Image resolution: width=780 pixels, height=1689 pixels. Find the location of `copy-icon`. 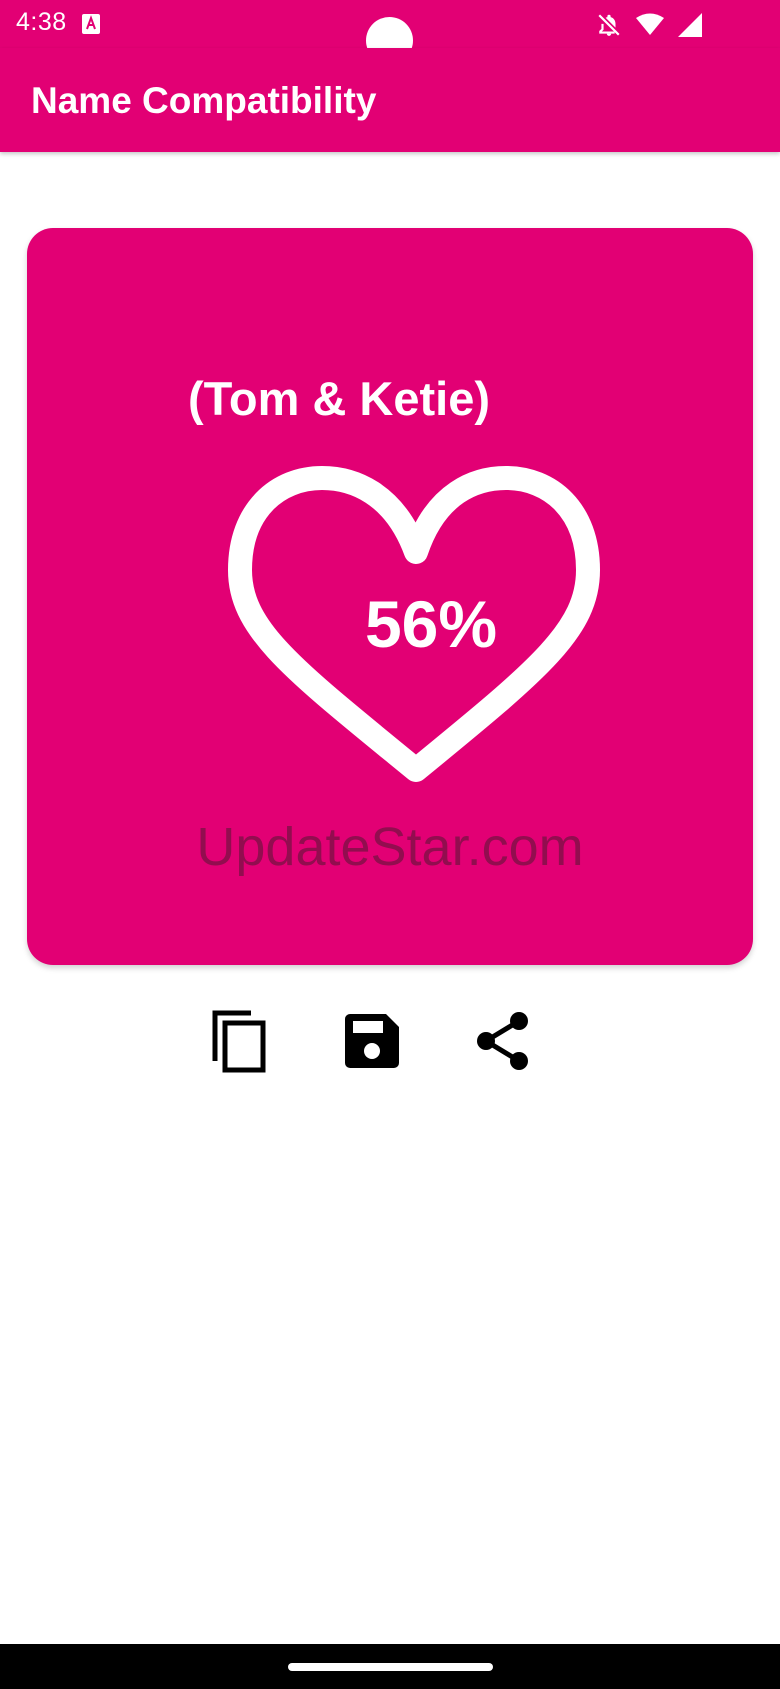

copy-icon is located at coordinates (240, 1043).